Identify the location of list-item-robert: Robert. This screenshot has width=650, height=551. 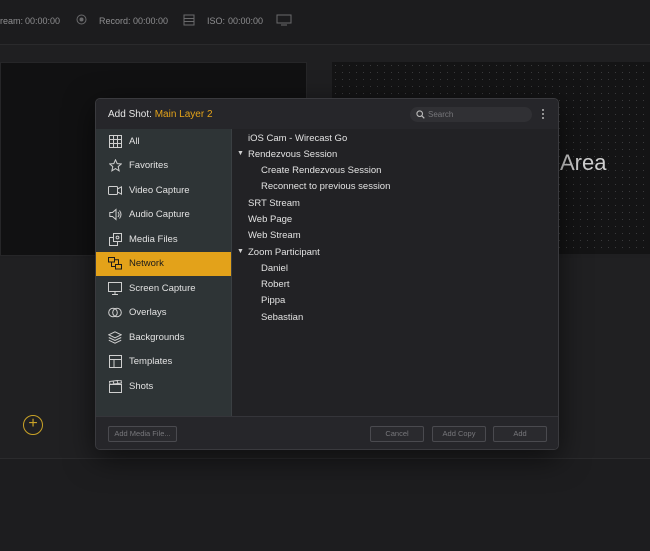
(275, 284).